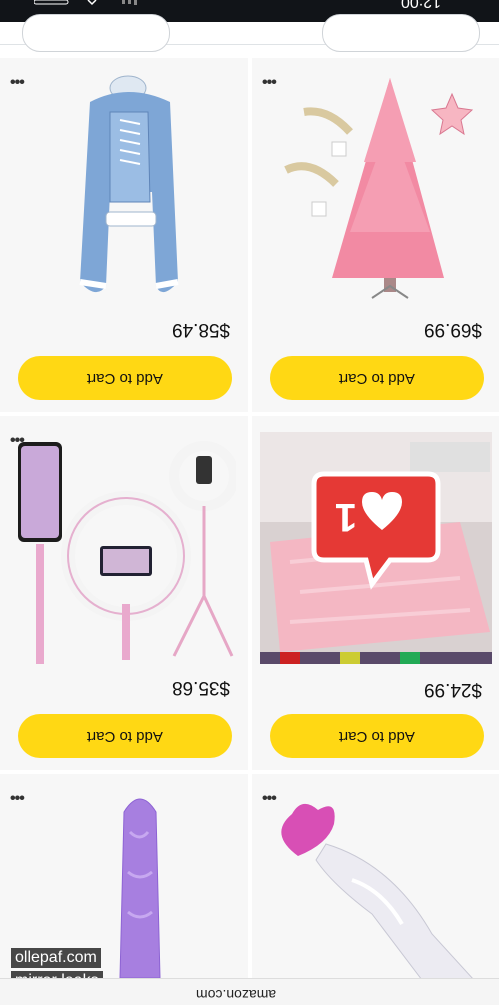 This screenshot has width=499, height=1005. What do you see at coordinates (378, 891) in the screenshot?
I see `glass-heart-image` at bounding box center [378, 891].